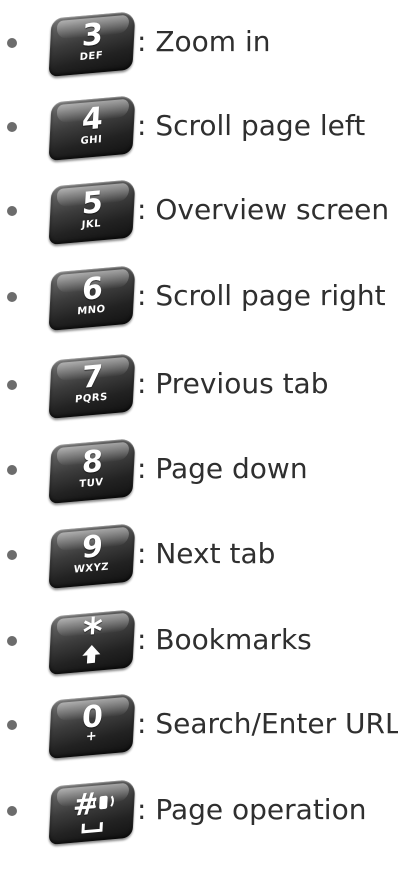 The width and height of the screenshot is (398, 871). Describe the element at coordinates (92, 44) in the screenshot. I see `key-3-button-icon: 3 DEF` at that location.